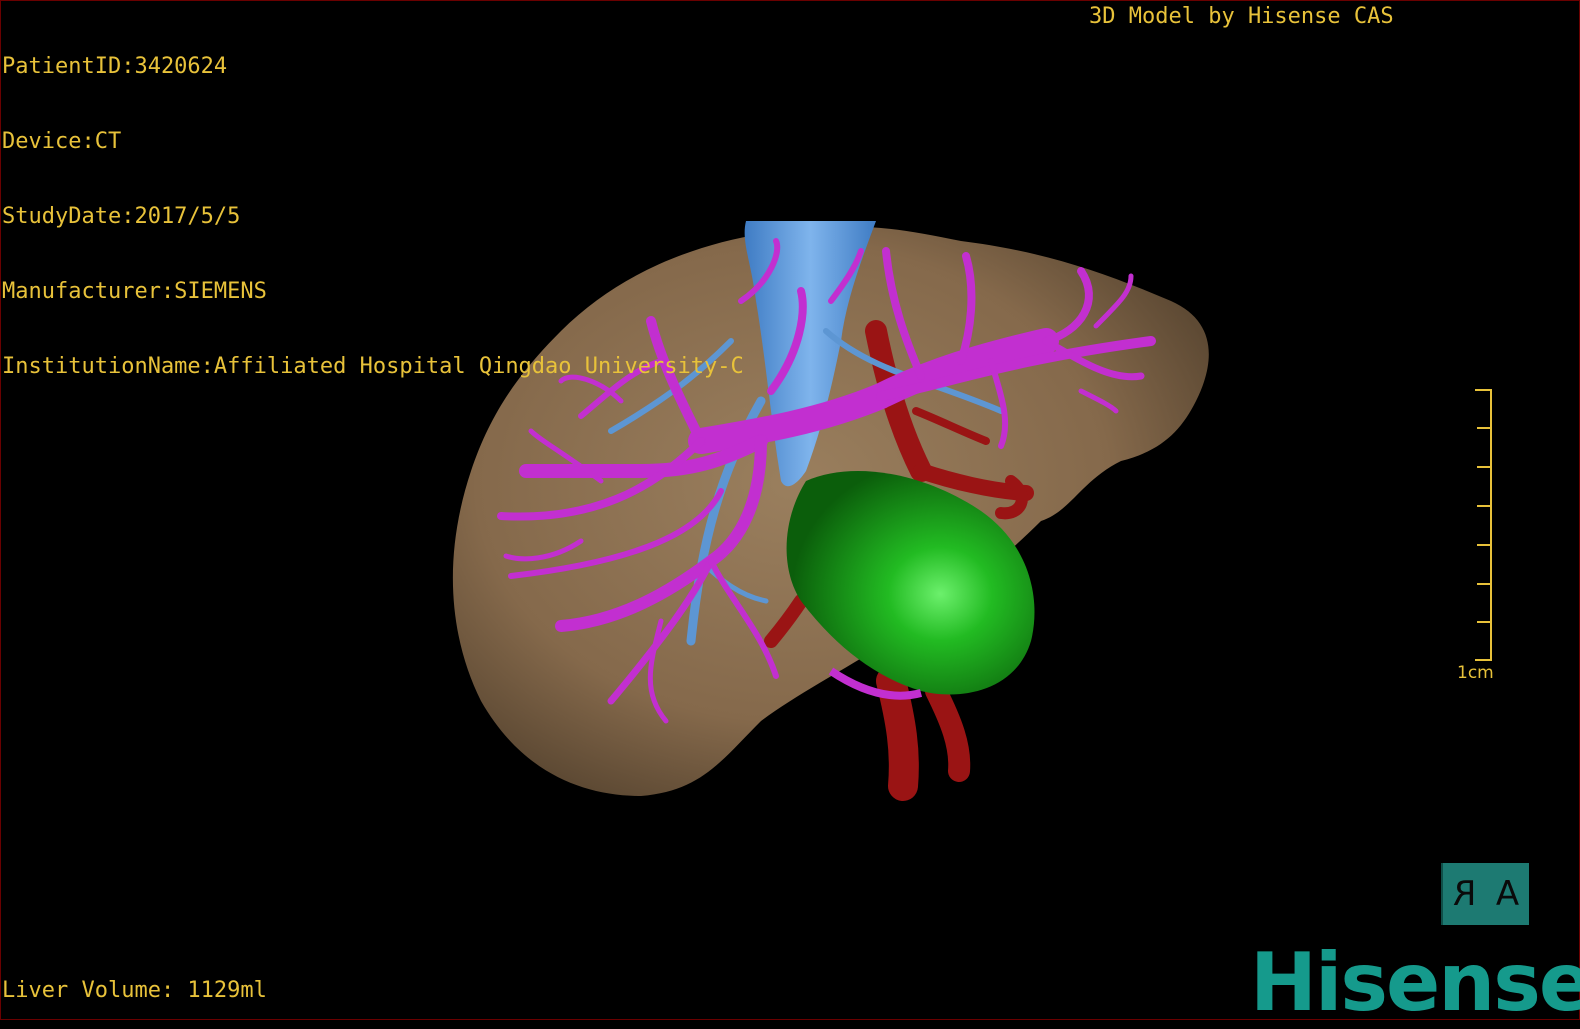 The height and width of the screenshot is (1029, 1580). What do you see at coordinates (1415, 982) in the screenshot?
I see `hisense-logo: Hisense` at bounding box center [1415, 982].